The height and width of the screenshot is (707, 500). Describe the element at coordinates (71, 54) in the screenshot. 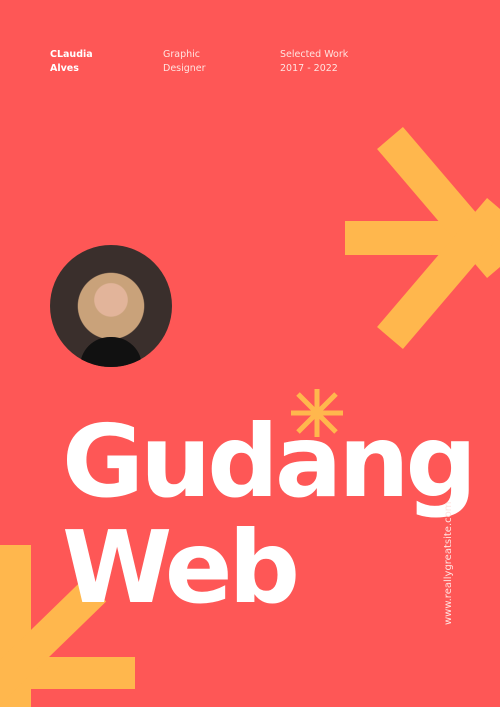

I see `name-first: CLaudia` at that location.